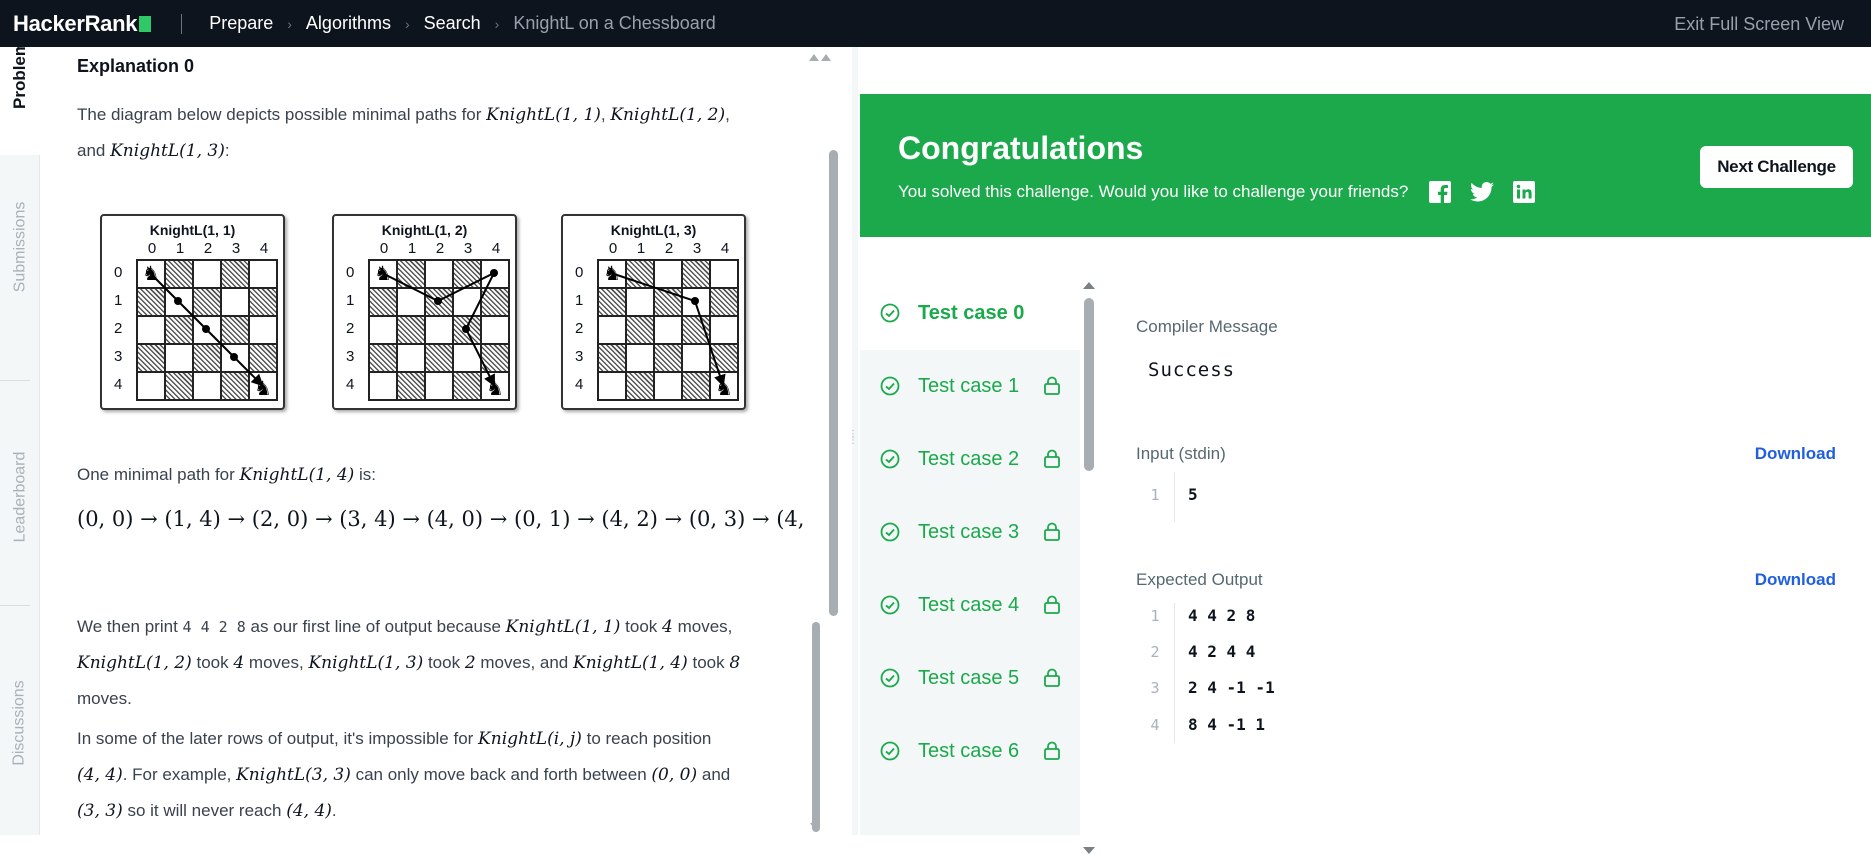 The width and height of the screenshot is (1871, 855). Describe the element at coordinates (1776, 167) in the screenshot. I see `next-challenge-button: Next Challenge` at that location.